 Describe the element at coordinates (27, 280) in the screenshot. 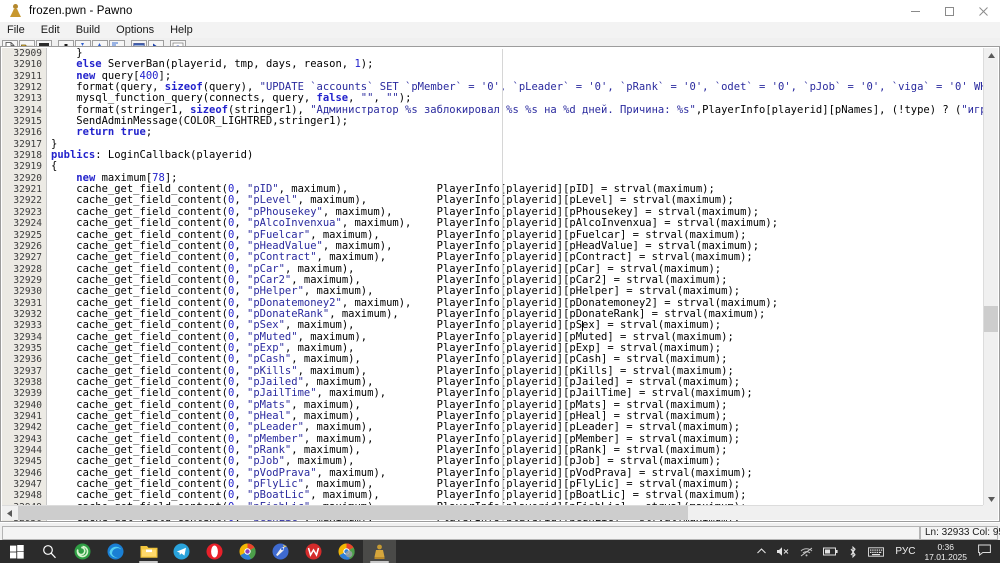

I see `line-number: 32929` at that location.